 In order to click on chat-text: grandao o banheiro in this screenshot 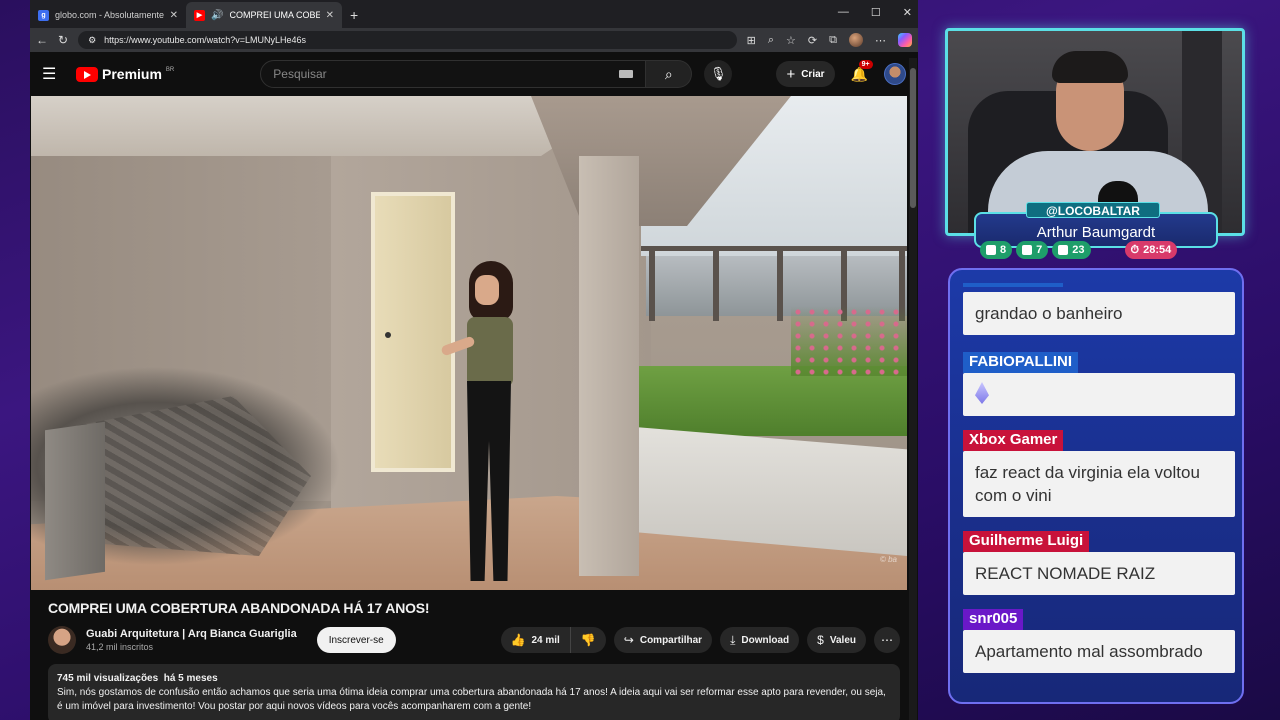, I will do `click(1099, 313)`.